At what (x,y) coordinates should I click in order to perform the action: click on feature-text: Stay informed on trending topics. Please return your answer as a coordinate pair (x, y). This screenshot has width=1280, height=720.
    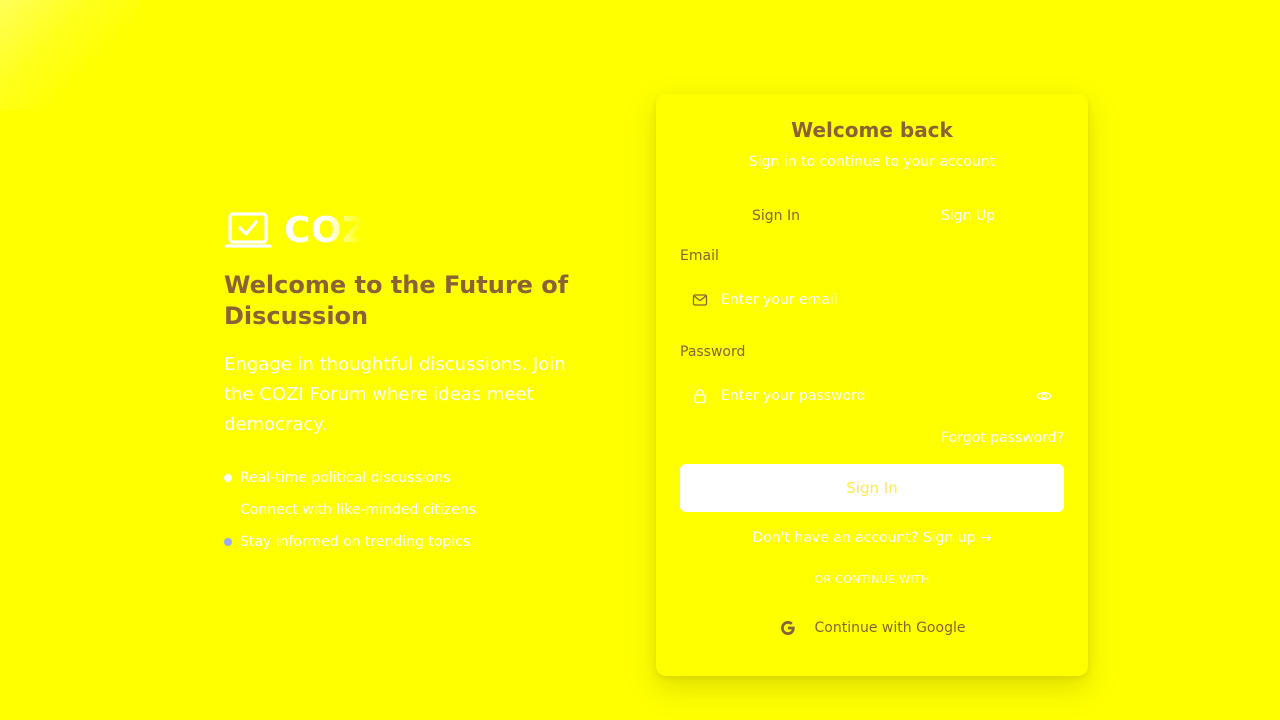
    Looking at the image, I should click on (355, 542).